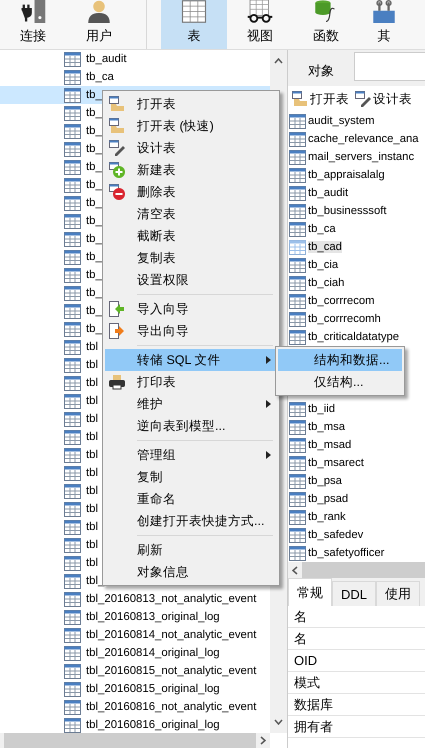  What do you see at coordinates (344, 319) in the screenshot?
I see `object-item: tb_corrrecomh` at bounding box center [344, 319].